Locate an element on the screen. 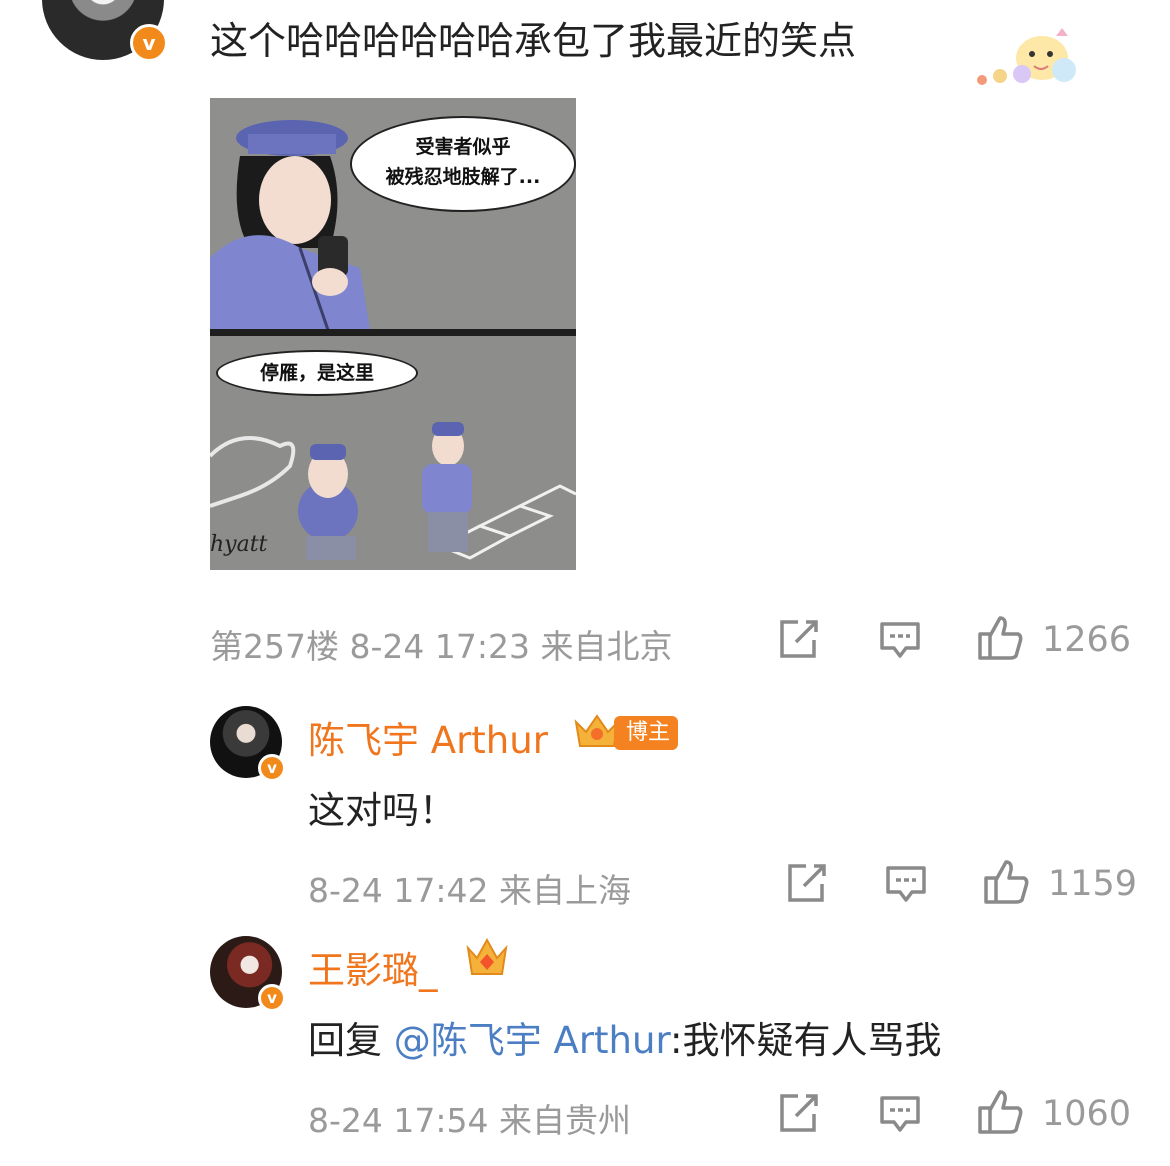  blogger-tag: 博主 is located at coordinates (646, 733).